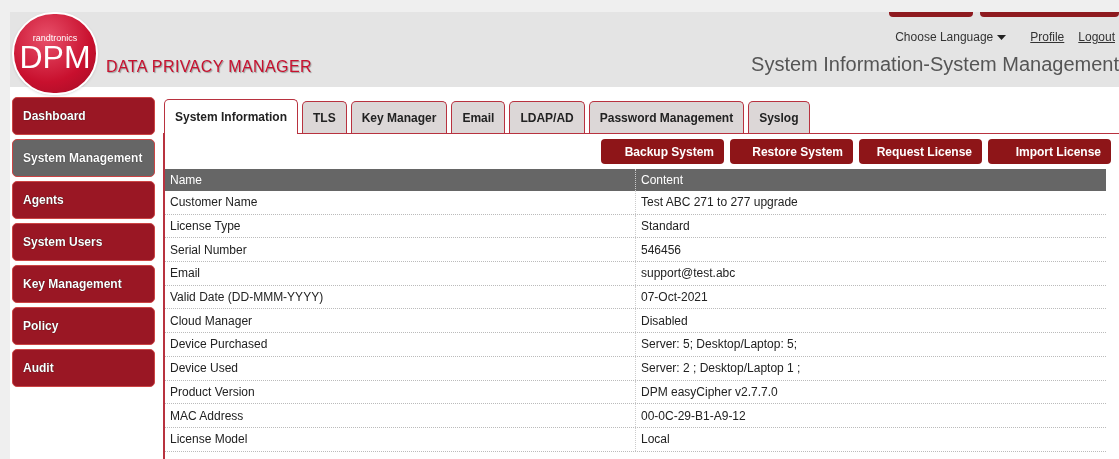  I want to click on logo-brand: randtronics, so click(55, 38).